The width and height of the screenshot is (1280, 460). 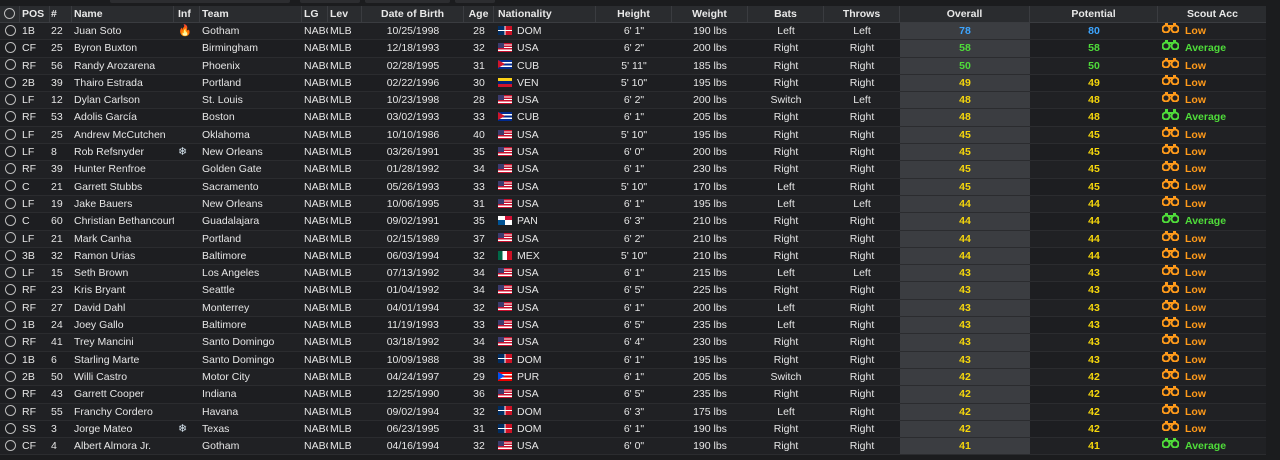 What do you see at coordinates (545, 14) in the screenshot?
I see `header-nationality: Nationality` at bounding box center [545, 14].